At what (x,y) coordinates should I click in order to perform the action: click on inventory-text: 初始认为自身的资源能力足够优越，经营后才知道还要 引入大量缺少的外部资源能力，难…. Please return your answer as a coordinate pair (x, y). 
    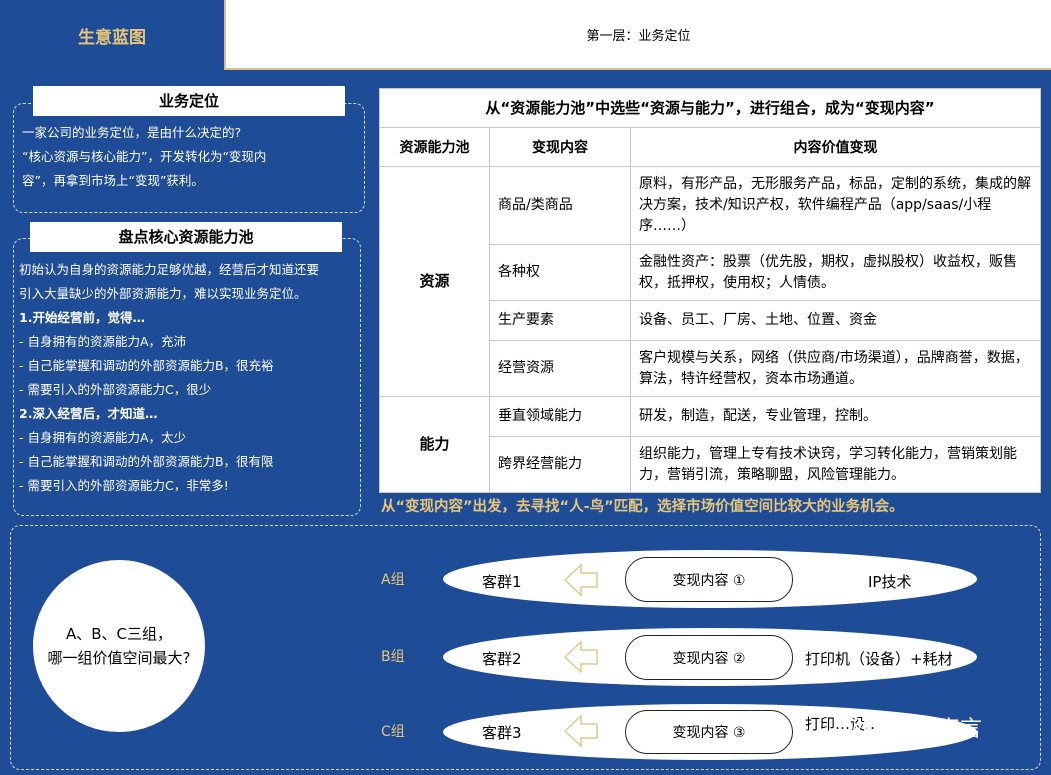
    Looking at the image, I should click on (189, 378).